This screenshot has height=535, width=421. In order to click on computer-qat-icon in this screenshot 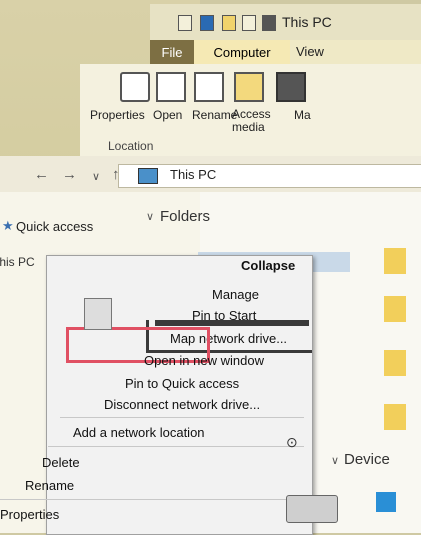, I will do `click(269, 23)`.